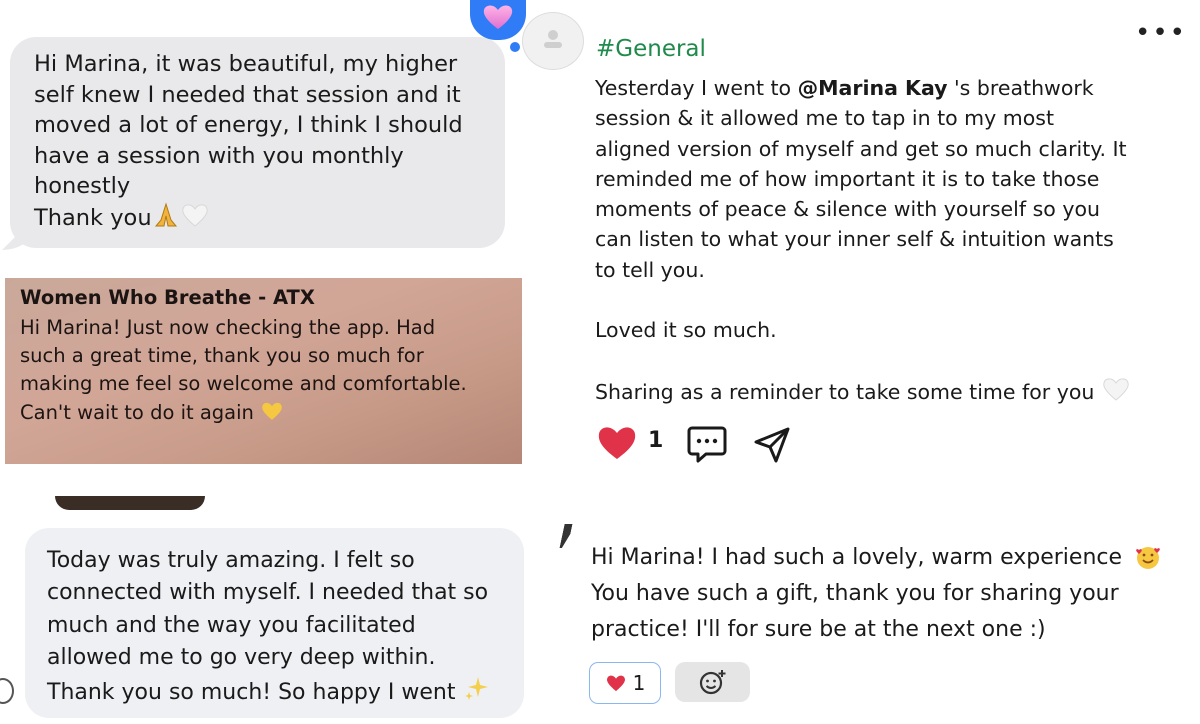  What do you see at coordinates (130, 503) in the screenshot?
I see `cropped-image-edge` at bounding box center [130, 503].